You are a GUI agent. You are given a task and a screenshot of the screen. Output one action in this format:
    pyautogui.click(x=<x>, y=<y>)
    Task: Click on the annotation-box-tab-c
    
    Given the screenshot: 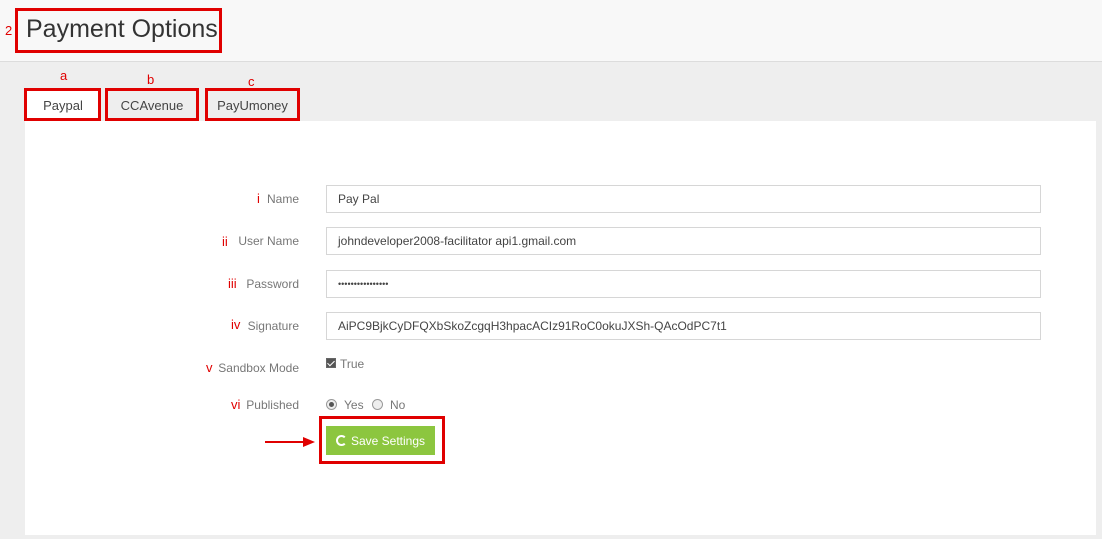 What is the action you would take?
    pyautogui.click(x=252, y=104)
    